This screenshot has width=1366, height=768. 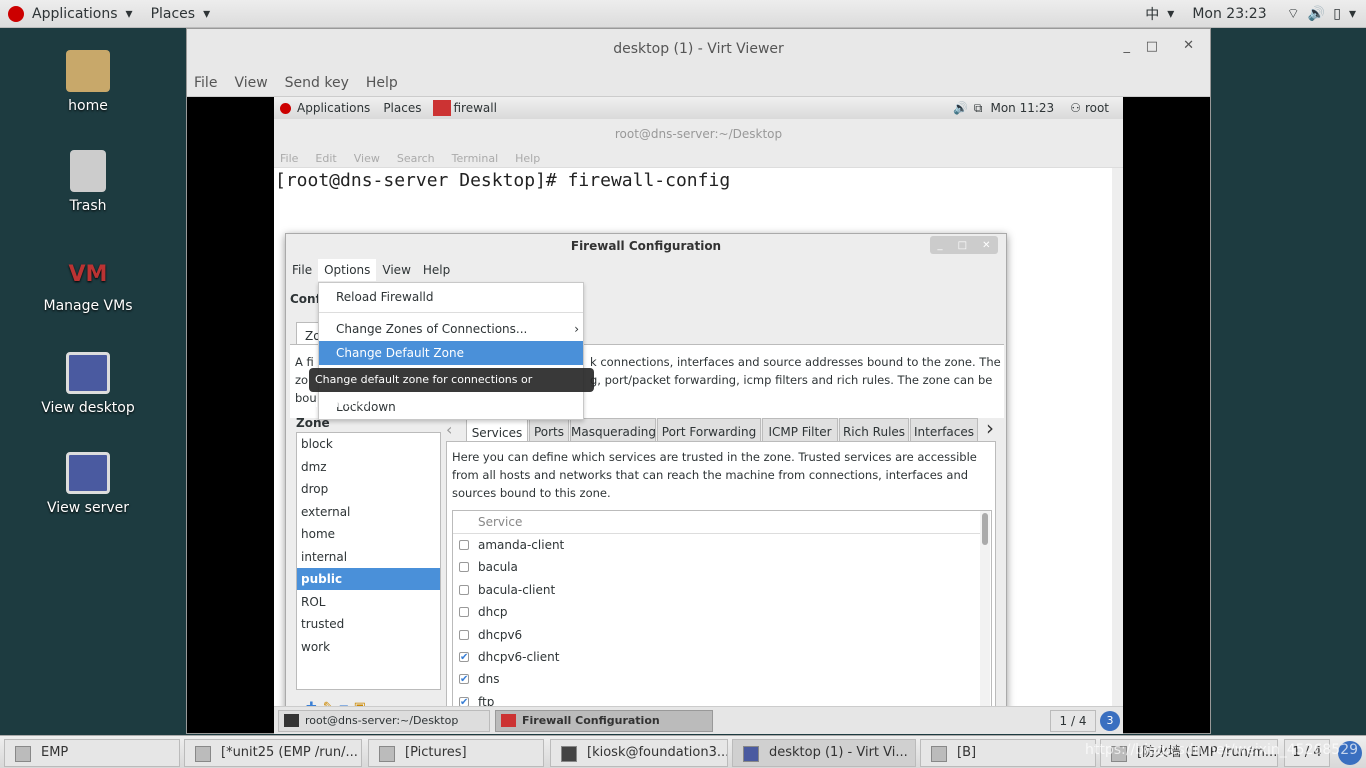 What do you see at coordinates (402, 108) in the screenshot?
I see `guest-places-menu: Places` at bounding box center [402, 108].